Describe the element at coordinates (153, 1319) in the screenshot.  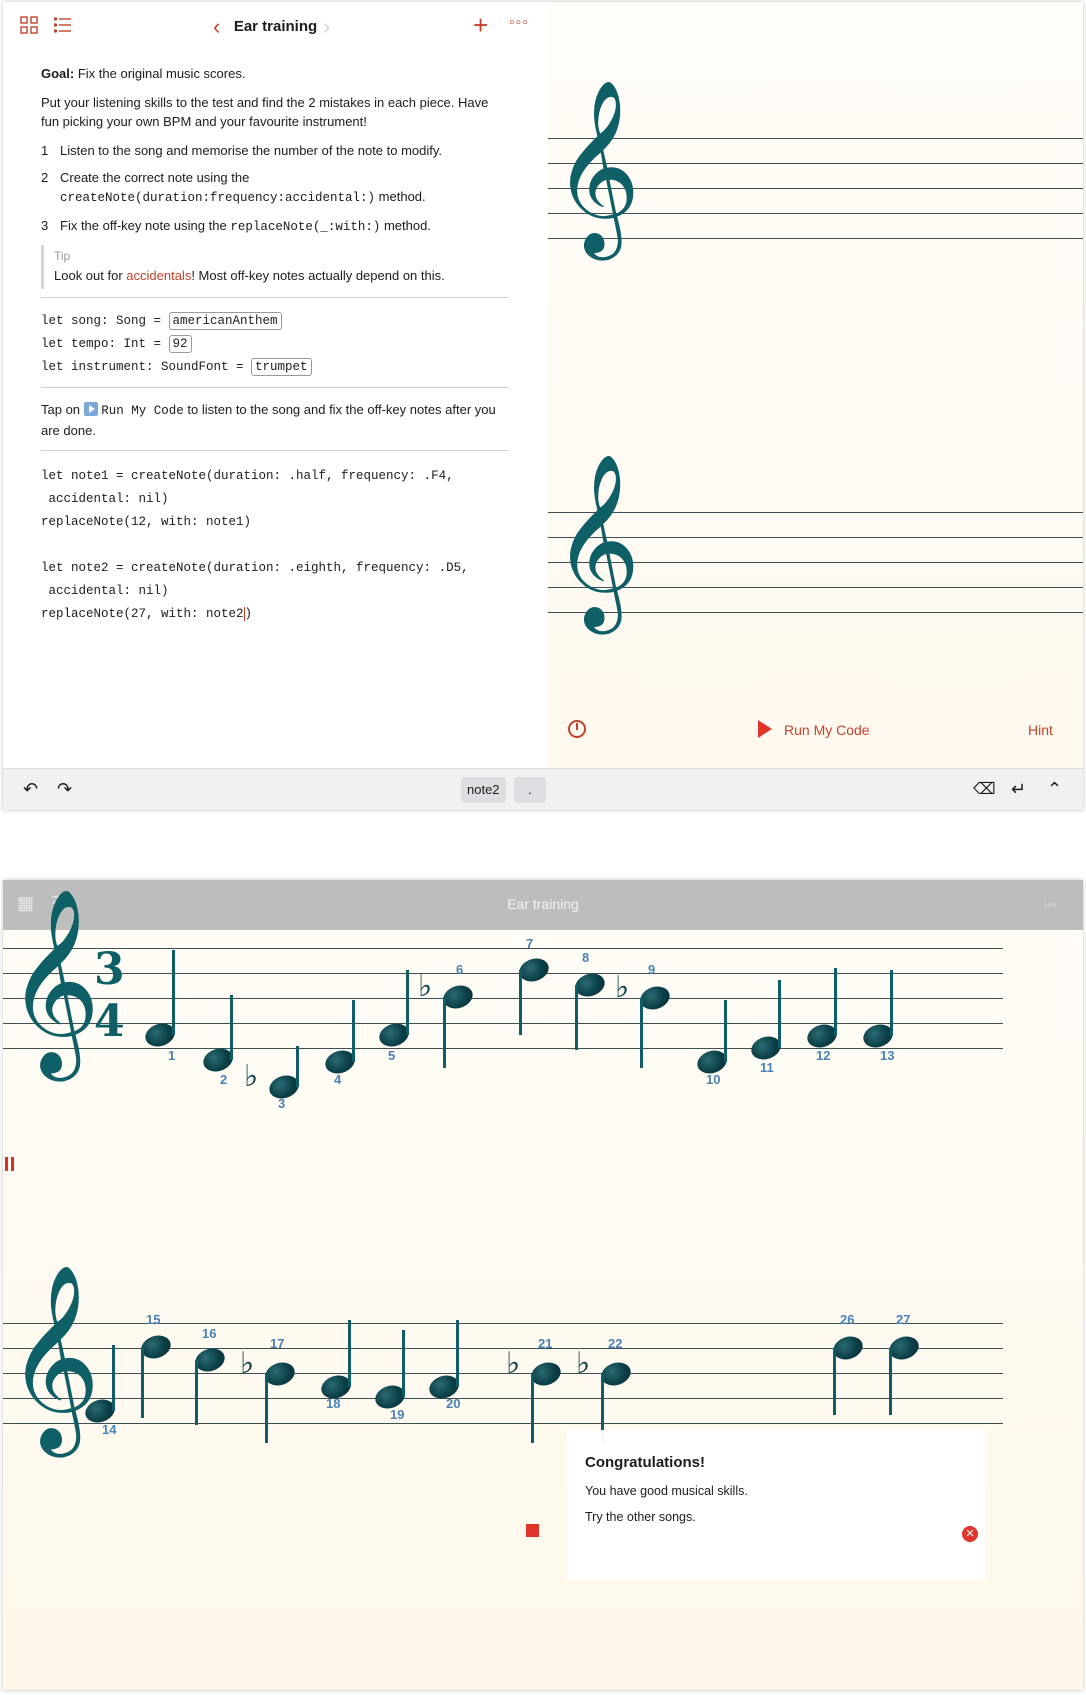
I see `note-number: 15` at that location.